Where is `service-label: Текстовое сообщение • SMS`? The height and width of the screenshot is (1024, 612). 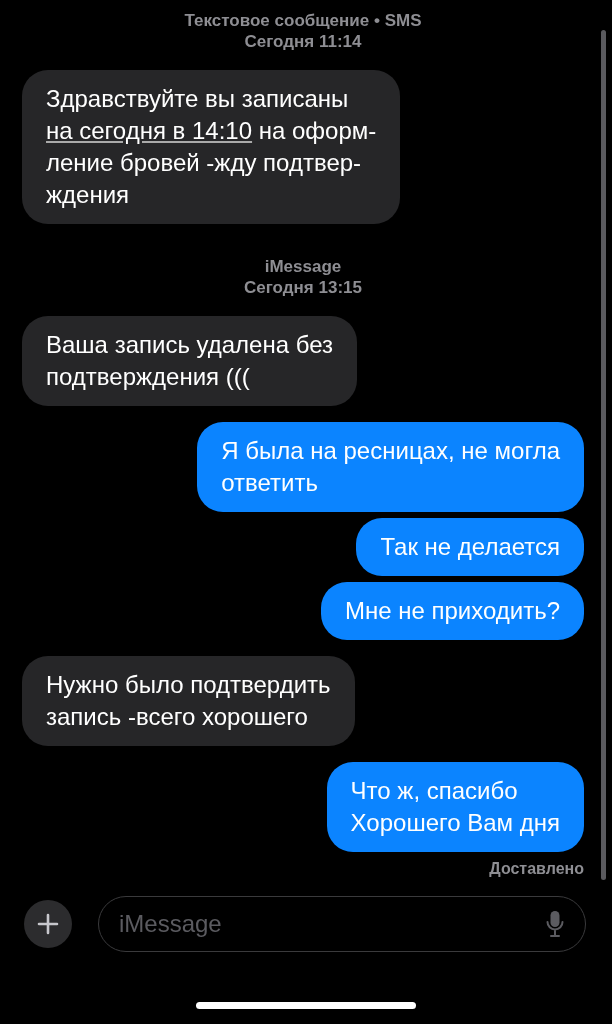 service-label: Текстовое сообщение • SMS is located at coordinates (303, 20).